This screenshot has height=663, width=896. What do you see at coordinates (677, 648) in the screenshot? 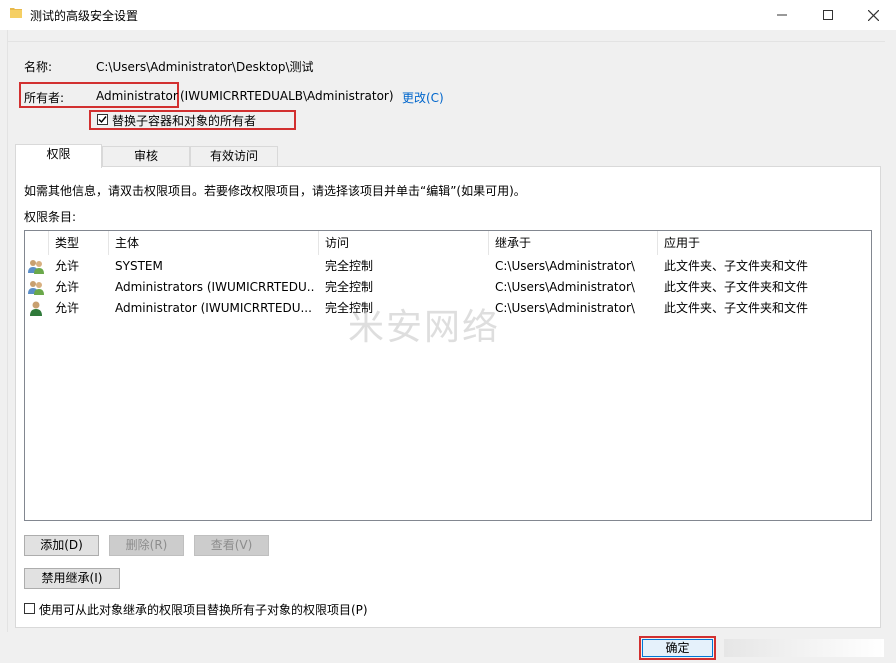
I see `ok-button: 确定` at bounding box center [677, 648].